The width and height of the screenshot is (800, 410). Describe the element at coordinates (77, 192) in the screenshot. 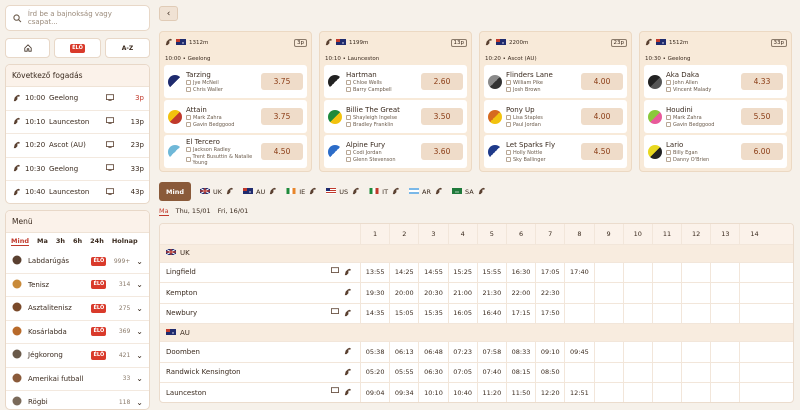

I see `next-bet-row: 10:40 Launceston 43p` at that location.